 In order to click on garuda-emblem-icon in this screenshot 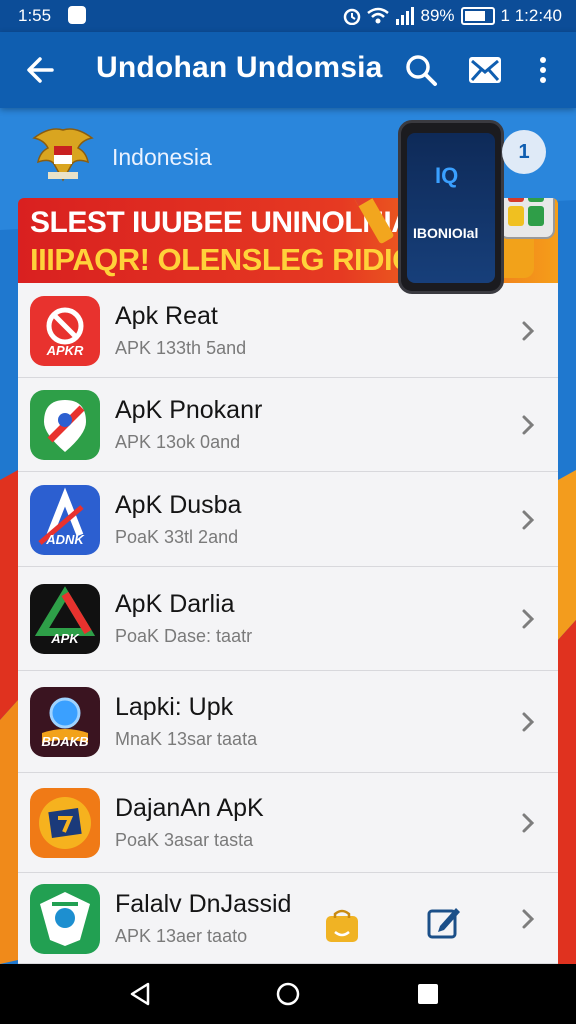, I will do `click(63, 155)`.